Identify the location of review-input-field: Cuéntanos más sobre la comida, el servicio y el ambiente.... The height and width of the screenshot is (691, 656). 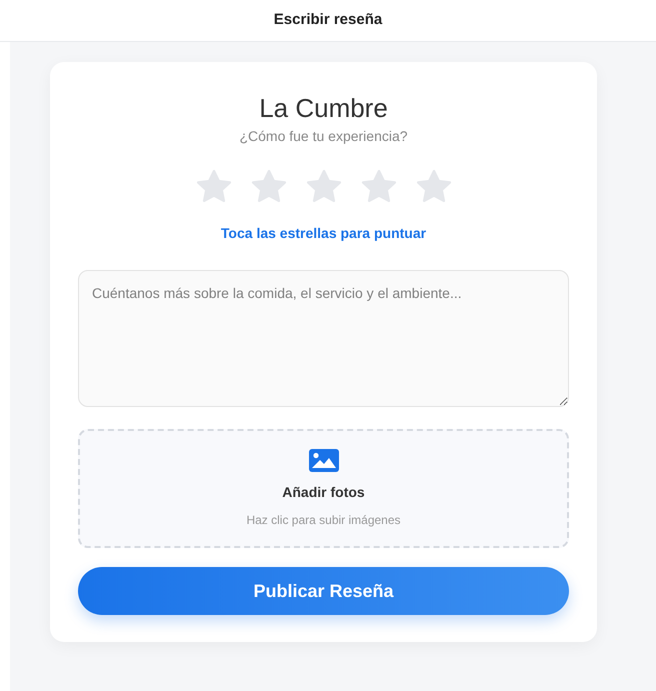
(323, 338).